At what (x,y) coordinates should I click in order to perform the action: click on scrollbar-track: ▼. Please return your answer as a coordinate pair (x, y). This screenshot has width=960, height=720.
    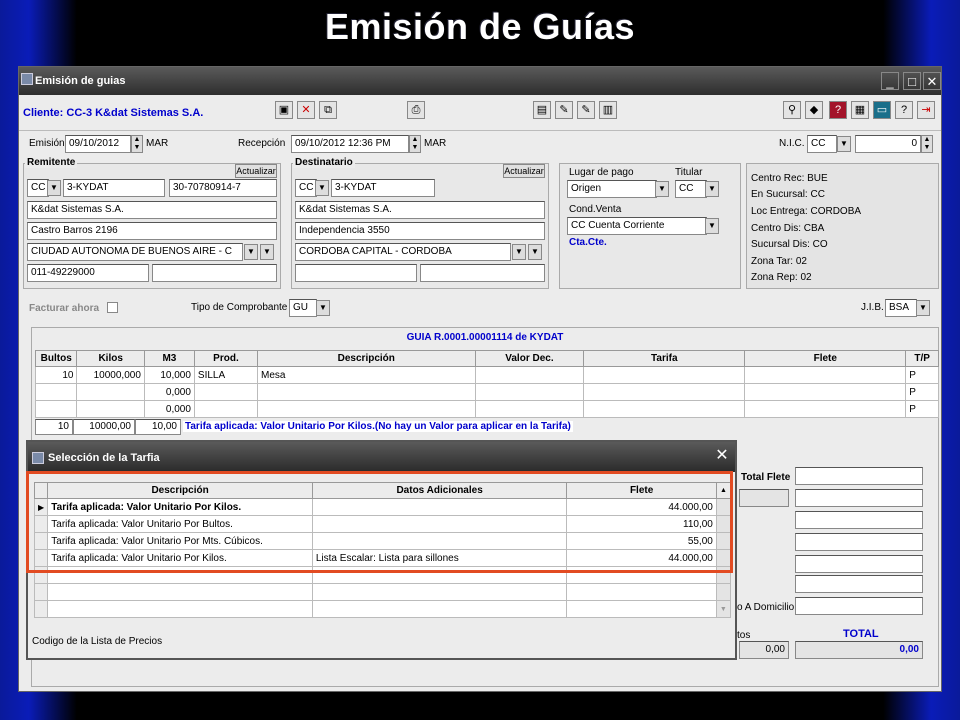
    Looking at the image, I should click on (723, 609).